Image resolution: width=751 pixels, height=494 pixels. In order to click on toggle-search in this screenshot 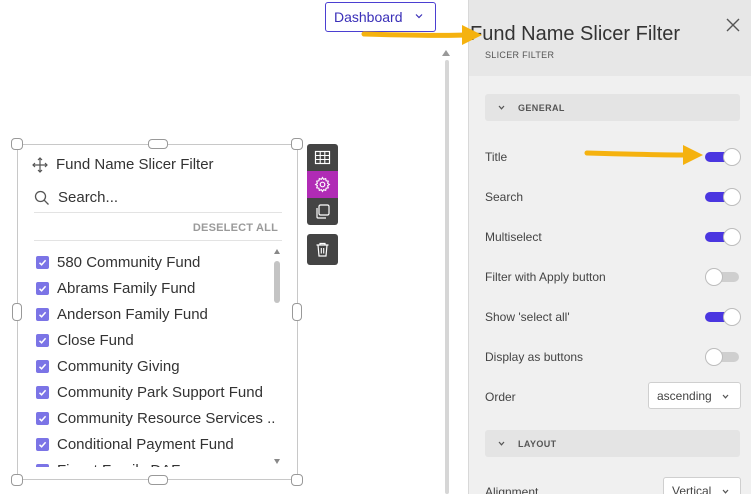, I will do `click(723, 197)`.